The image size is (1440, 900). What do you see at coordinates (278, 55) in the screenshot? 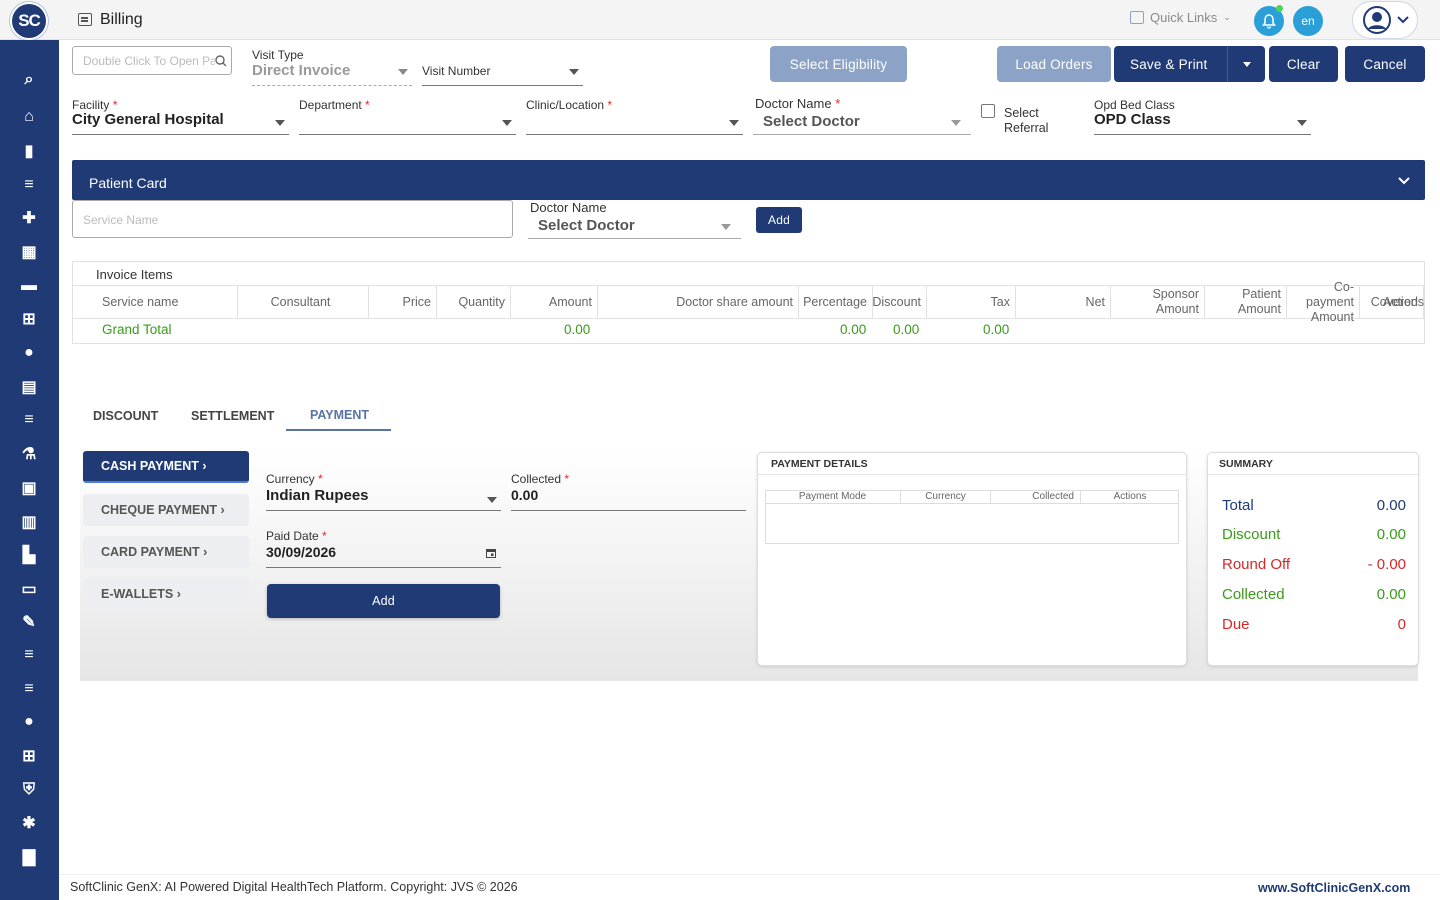
I see `visit-type-label: Visit Type` at bounding box center [278, 55].